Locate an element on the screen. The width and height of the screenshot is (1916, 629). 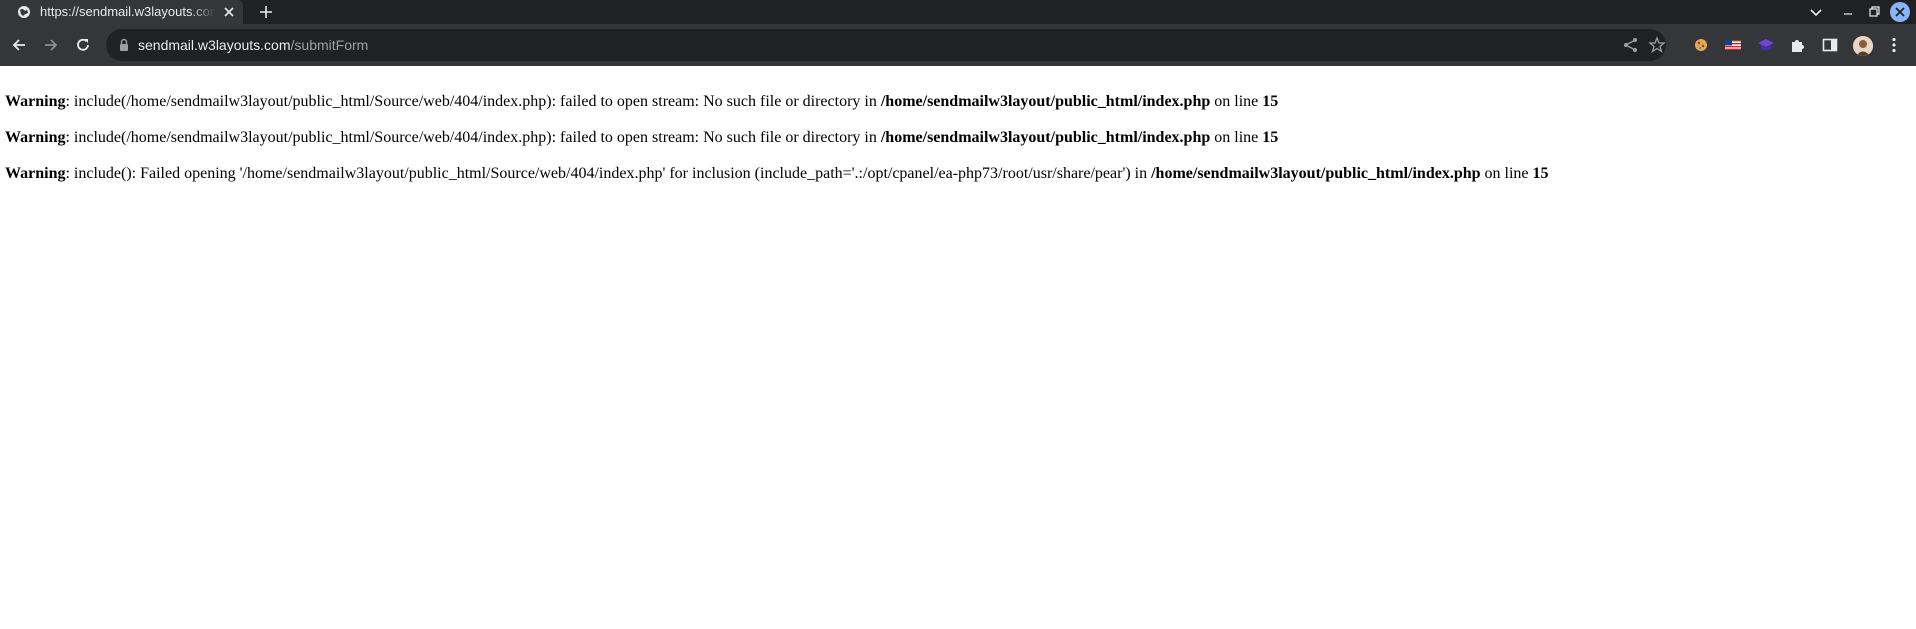
minimize-icon is located at coordinates (1848, 12).